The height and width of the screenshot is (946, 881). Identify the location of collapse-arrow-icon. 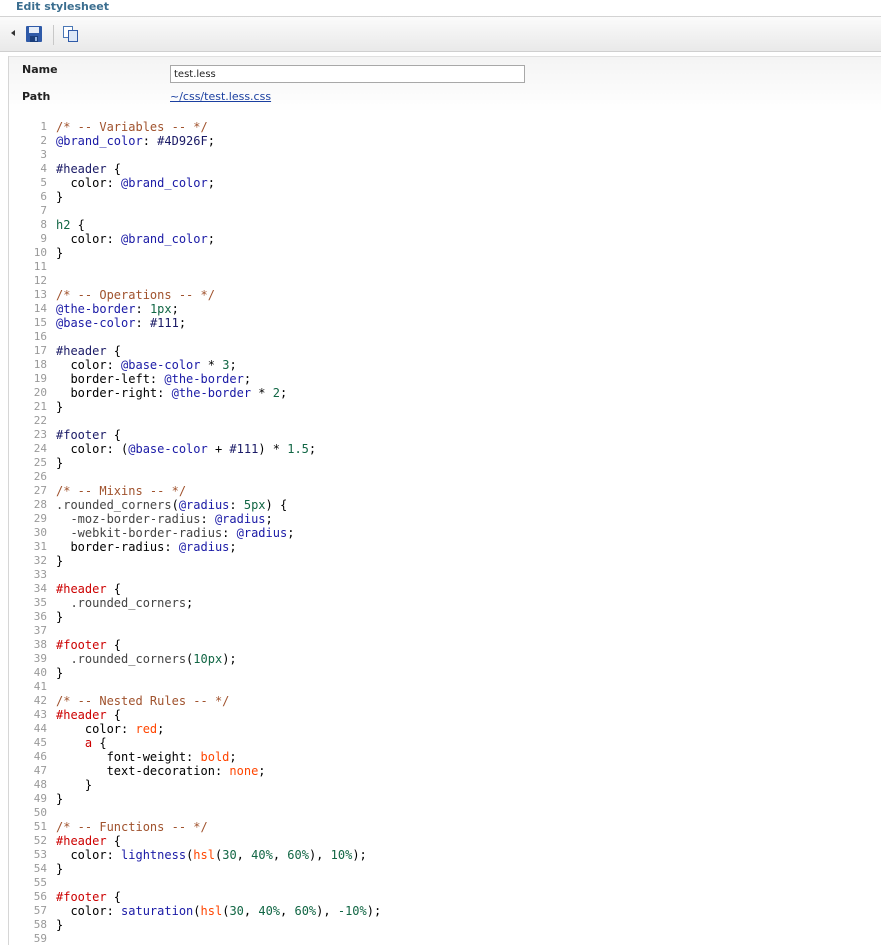
(13, 33).